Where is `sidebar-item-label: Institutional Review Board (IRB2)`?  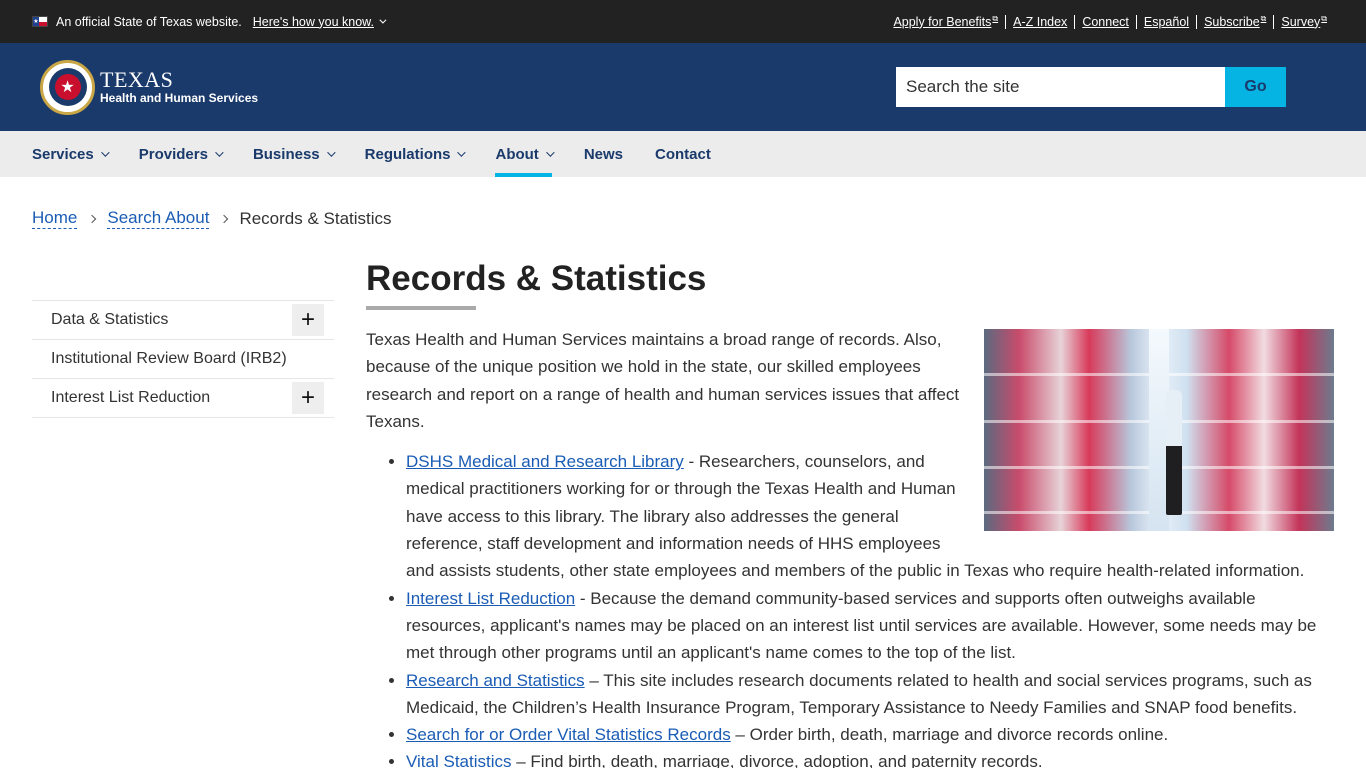 sidebar-item-label: Institutional Review Board (IRB2) is located at coordinates (169, 358).